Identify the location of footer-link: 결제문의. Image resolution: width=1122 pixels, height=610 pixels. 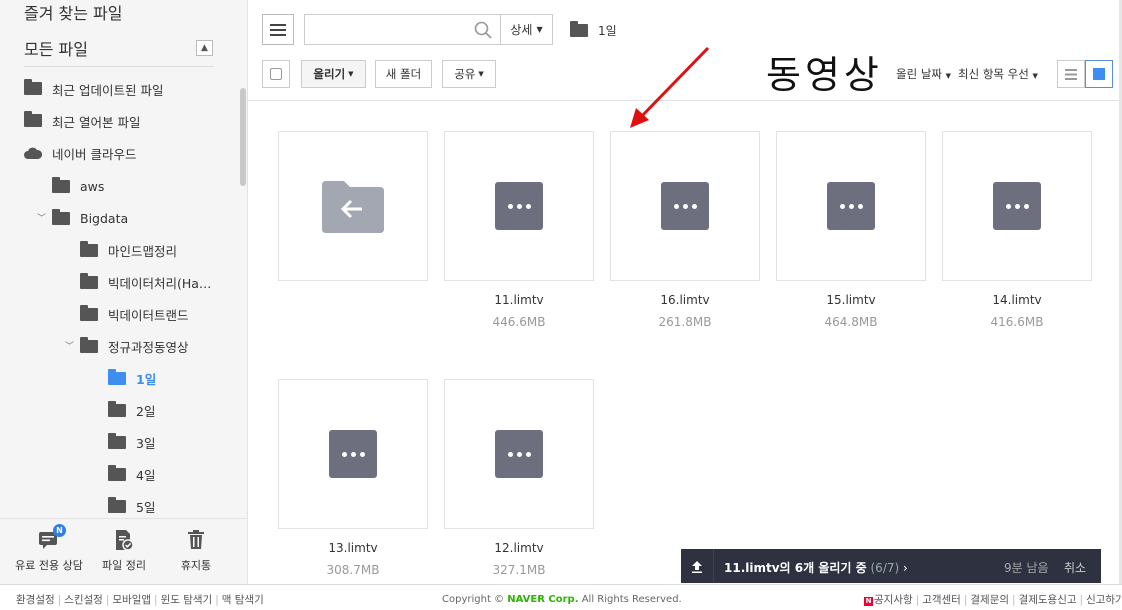
(989, 600).